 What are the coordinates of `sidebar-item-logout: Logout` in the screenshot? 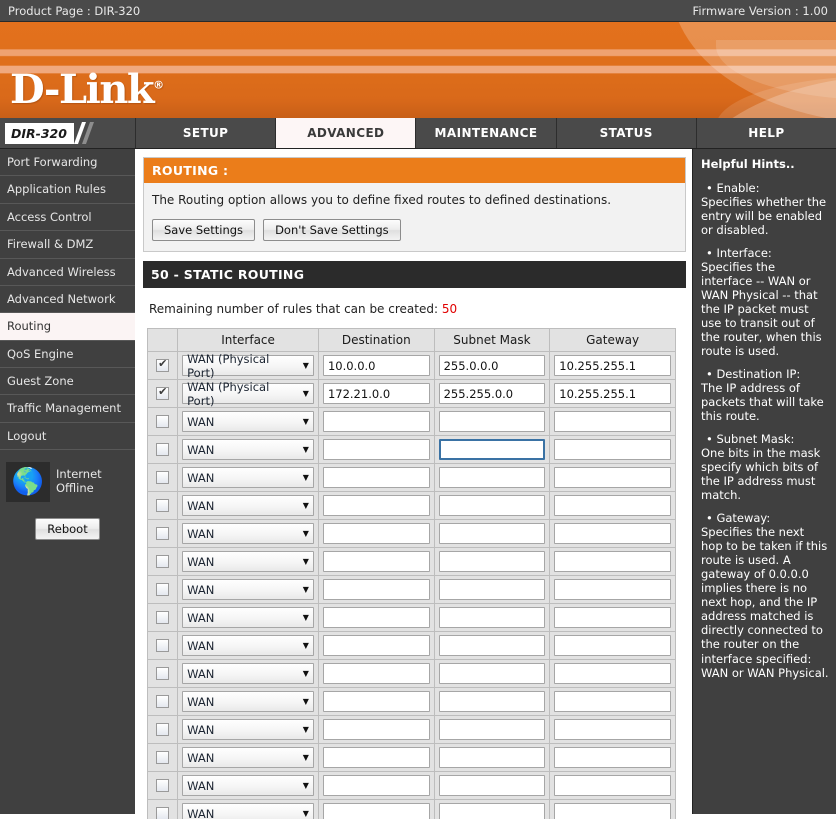 It's located at (67, 437).